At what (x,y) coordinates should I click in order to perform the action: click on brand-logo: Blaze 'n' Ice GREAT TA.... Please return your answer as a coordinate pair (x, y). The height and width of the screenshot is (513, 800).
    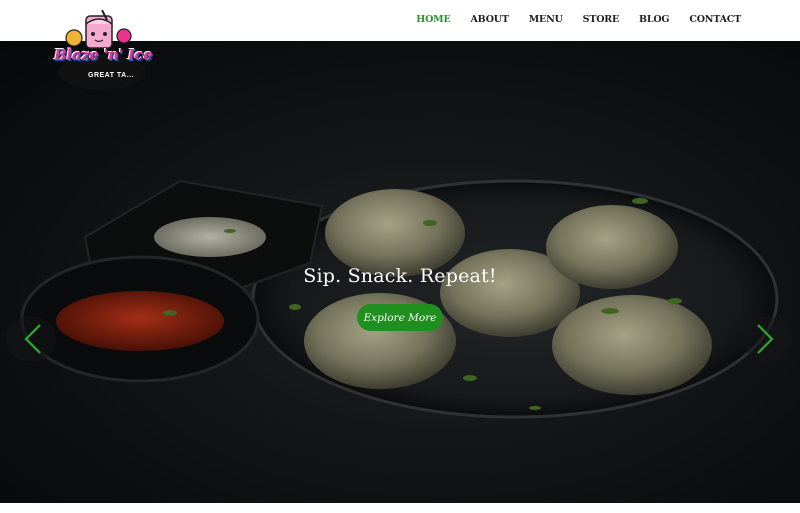
    Looking at the image, I should click on (102, 51).